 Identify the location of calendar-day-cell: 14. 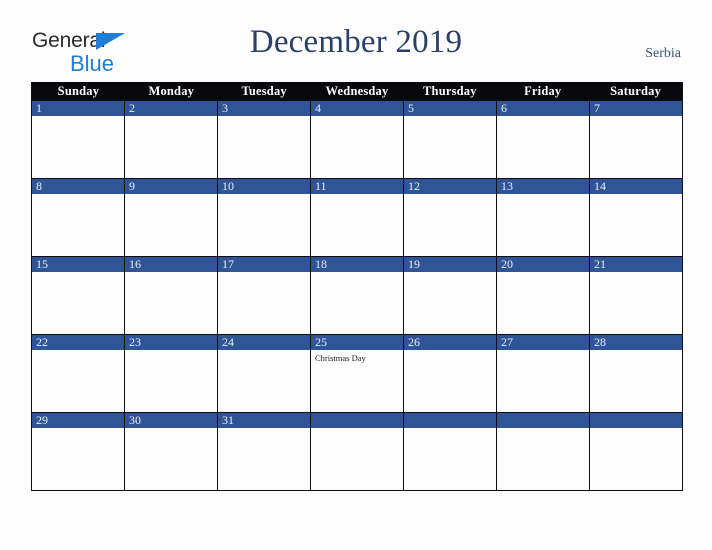
(635, 217).